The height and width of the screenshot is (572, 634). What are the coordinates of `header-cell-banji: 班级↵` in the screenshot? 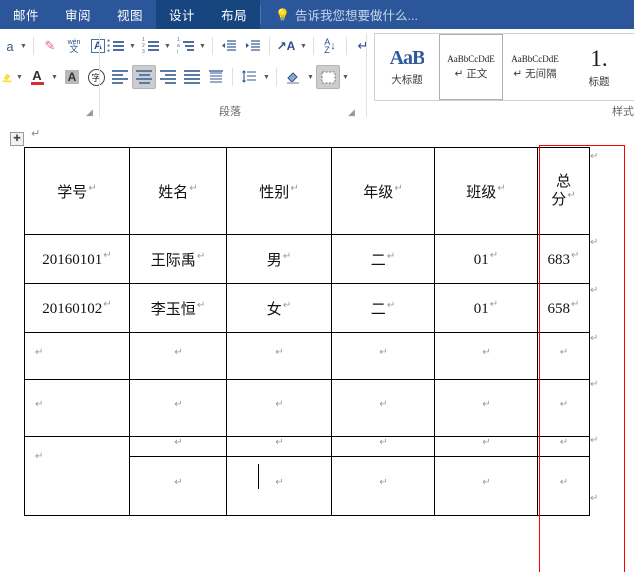 It's located at (486, 191).